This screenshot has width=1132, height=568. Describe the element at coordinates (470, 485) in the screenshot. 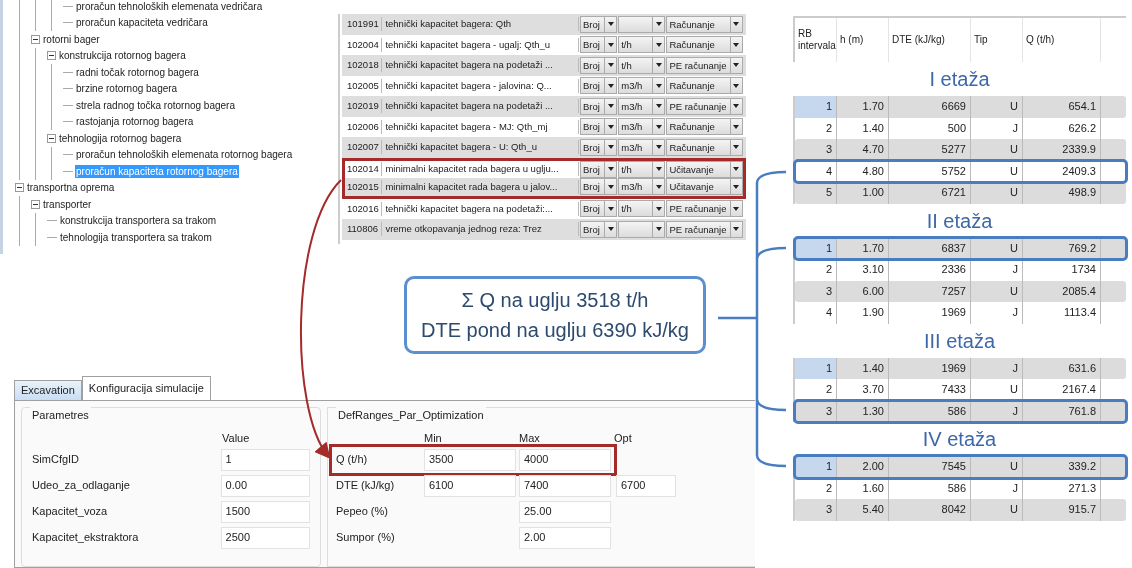

I see `input-field: 6100` at that location.